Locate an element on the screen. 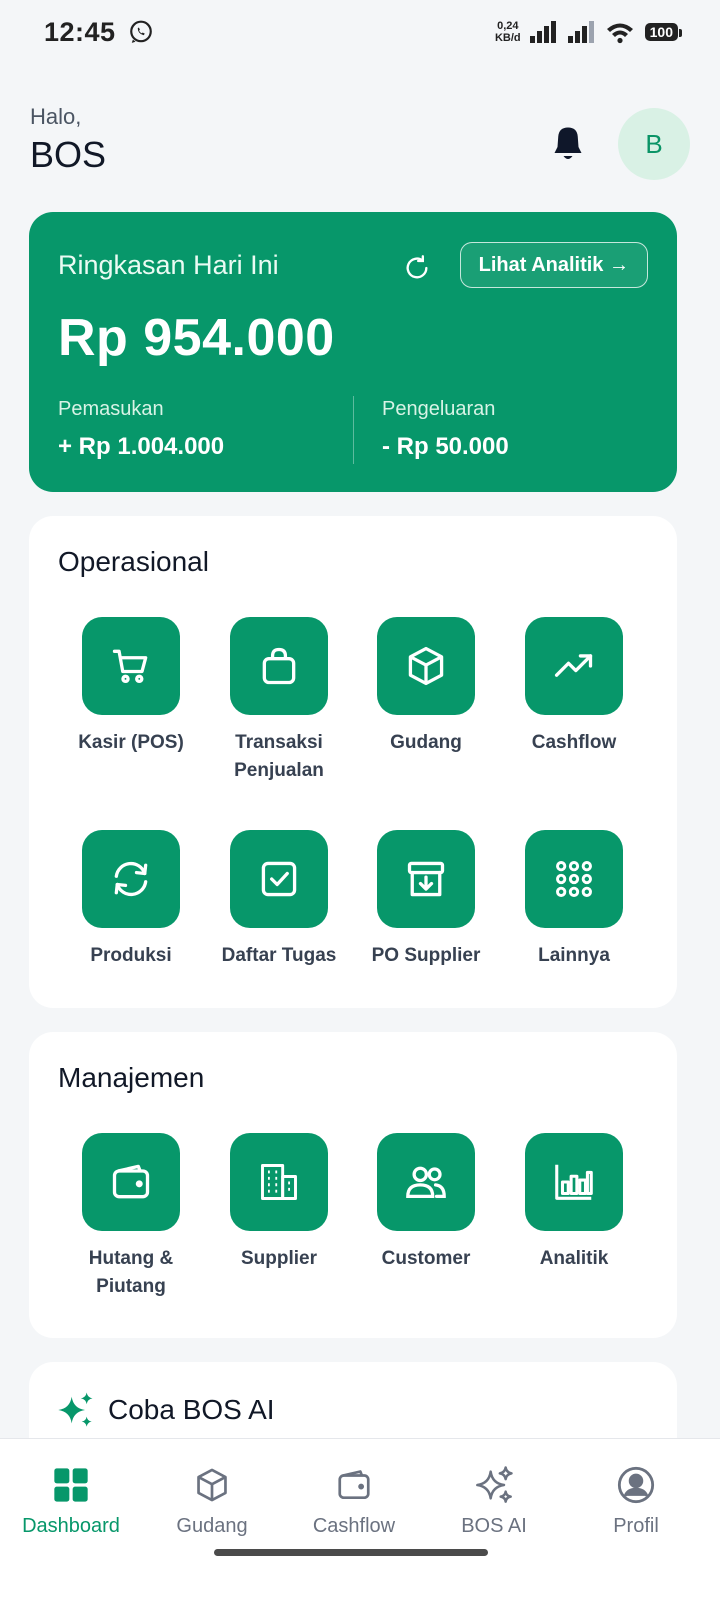 The height and width of the screenshot is (1600, 720). nav-dashboard: Dashboard is located at coordinates (71, 1500).